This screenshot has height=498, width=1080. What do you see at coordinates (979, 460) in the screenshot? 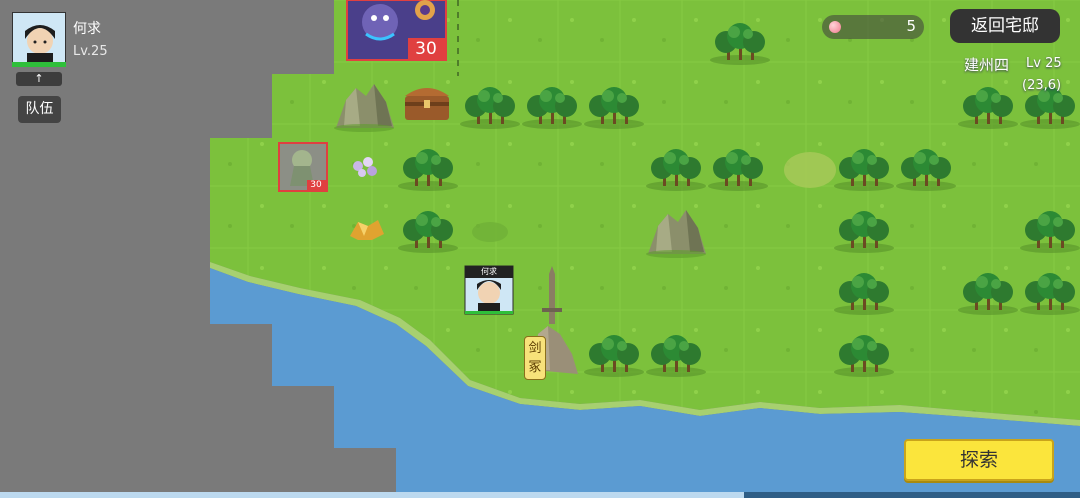
I see `explore-button: 探索` at bounding box center [979, 460].